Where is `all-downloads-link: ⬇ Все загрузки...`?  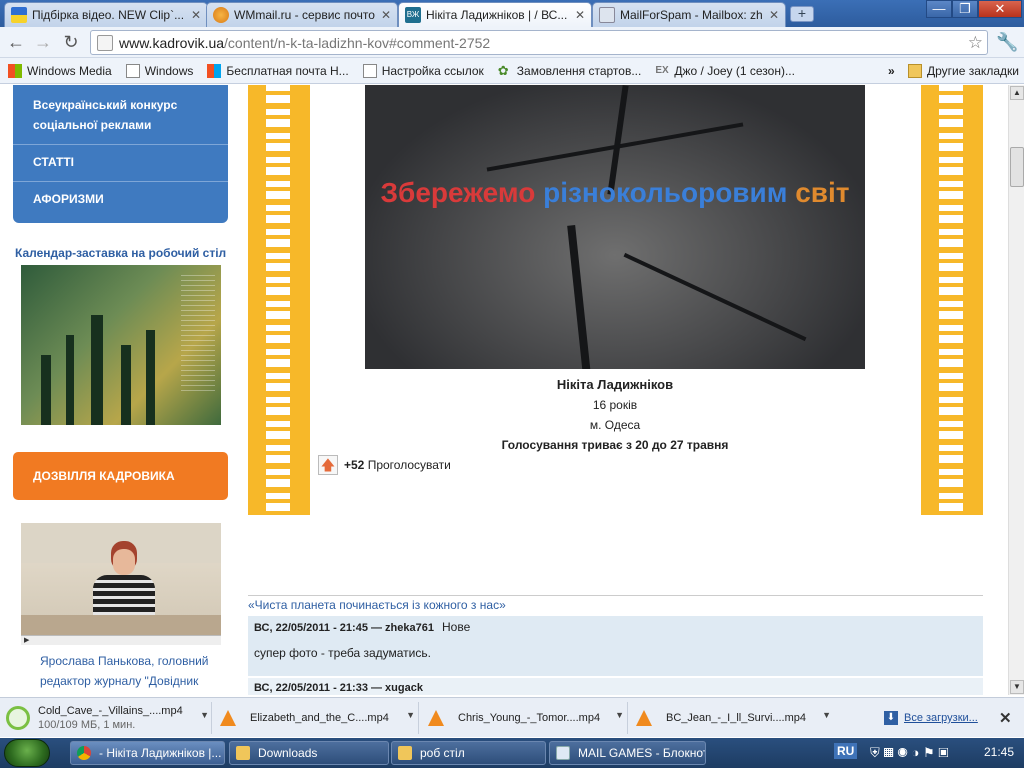
all-downloads-link: ⬇ Все загрузки... is located at coordinates (931, 718).